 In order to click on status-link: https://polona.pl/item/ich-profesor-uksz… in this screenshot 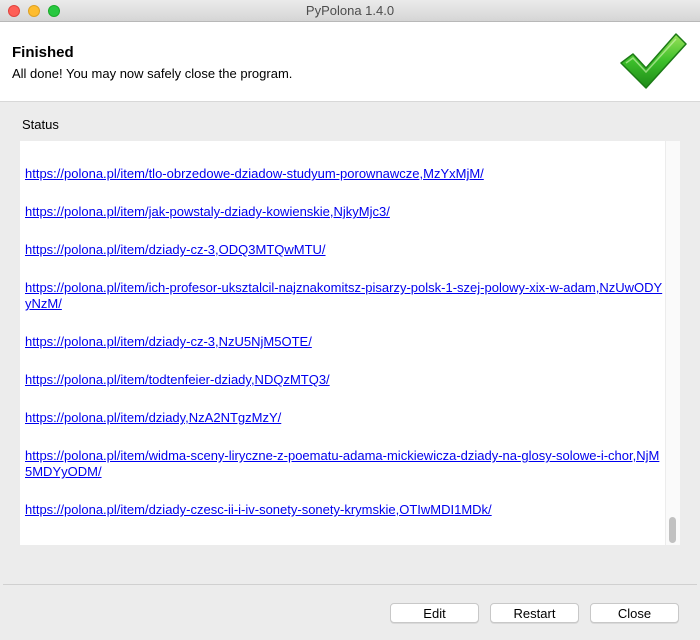, I will do `click(344, 296)`.